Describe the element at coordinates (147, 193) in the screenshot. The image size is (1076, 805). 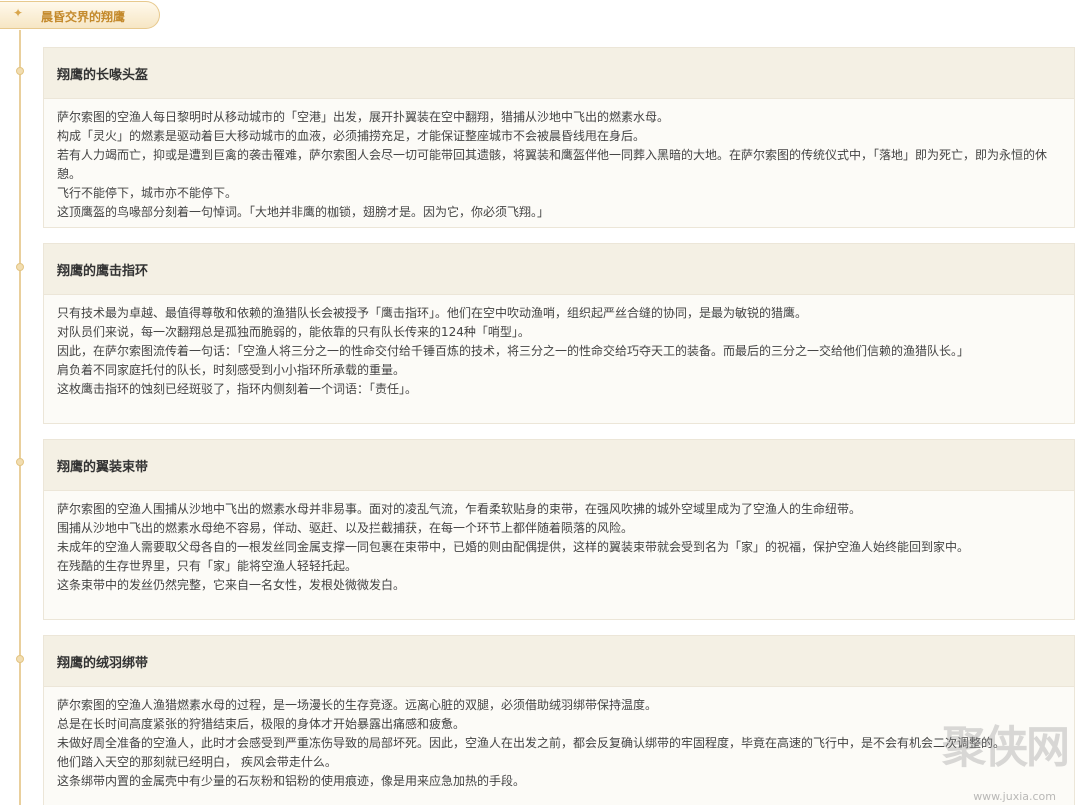
I see `card-line: 飞行不能停下，城市亦不能停下。` at that location.